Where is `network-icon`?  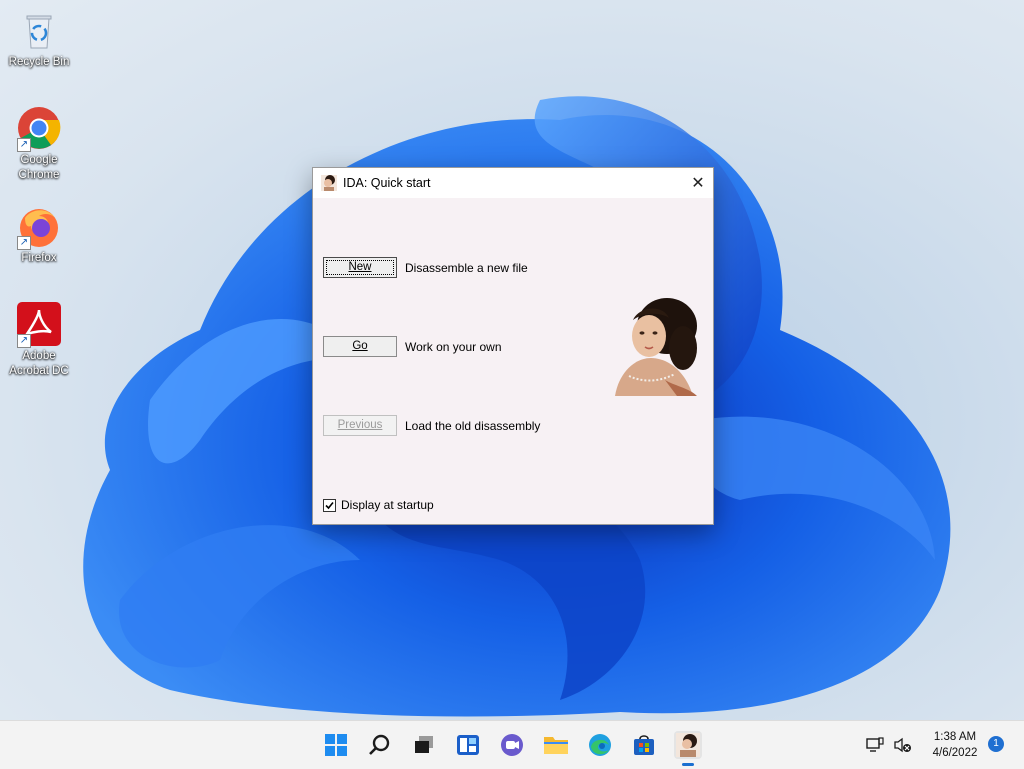 network-icon is located at coordinates (875, 744).